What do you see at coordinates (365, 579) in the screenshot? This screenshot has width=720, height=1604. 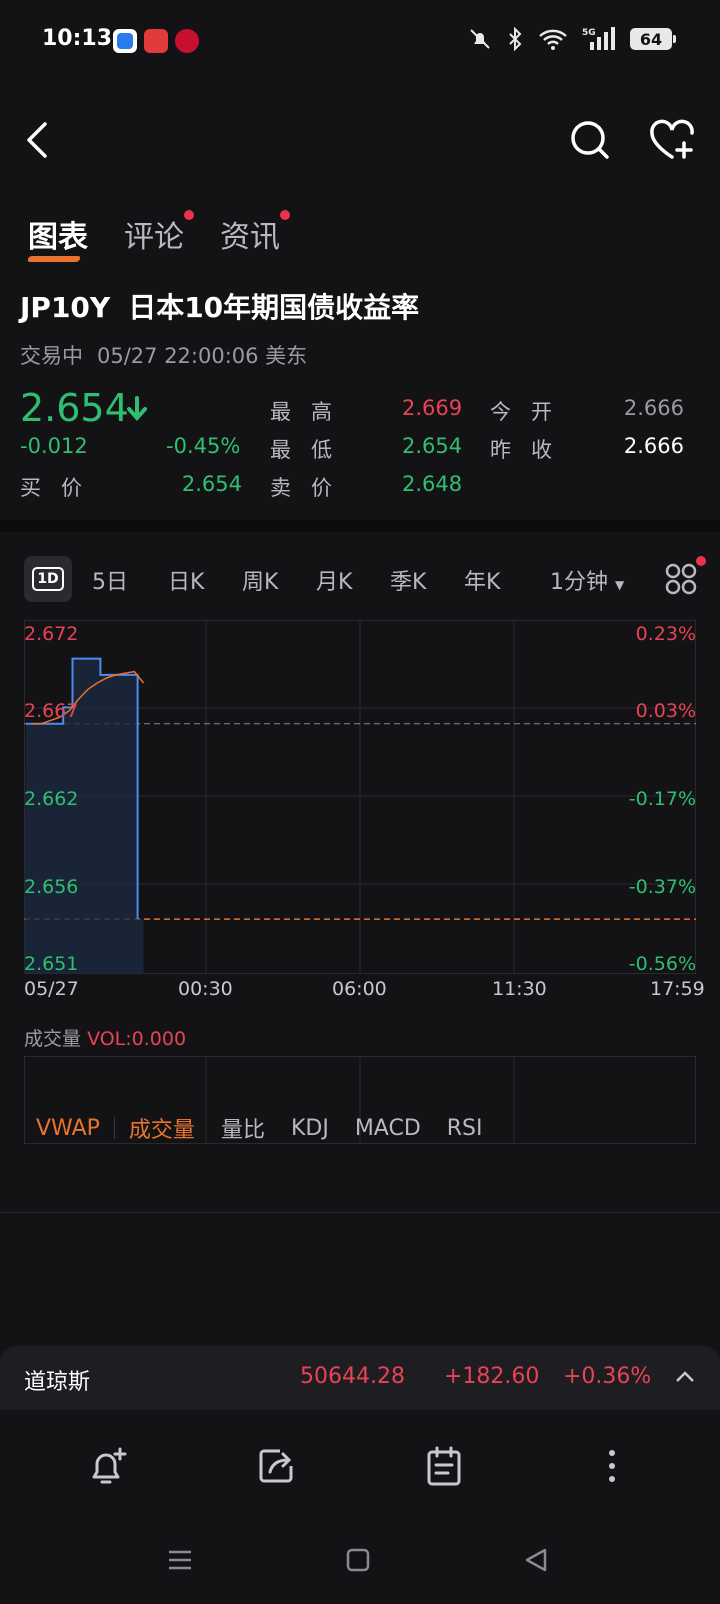 I see `period-selector: 1D 5日 日K 周K 月K 季K 年K 1分钟 ▼` at bounding box center [365, 579].